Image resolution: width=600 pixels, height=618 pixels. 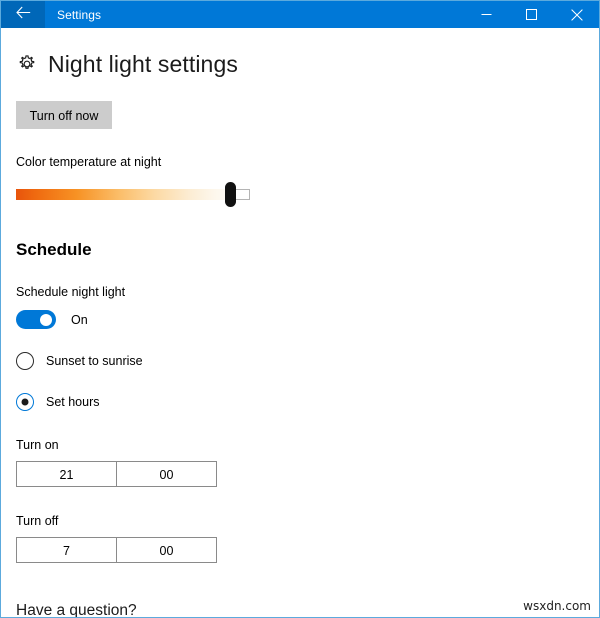 I want to click on turn-off-time-group: 7 00, so click(x=116, y=550).